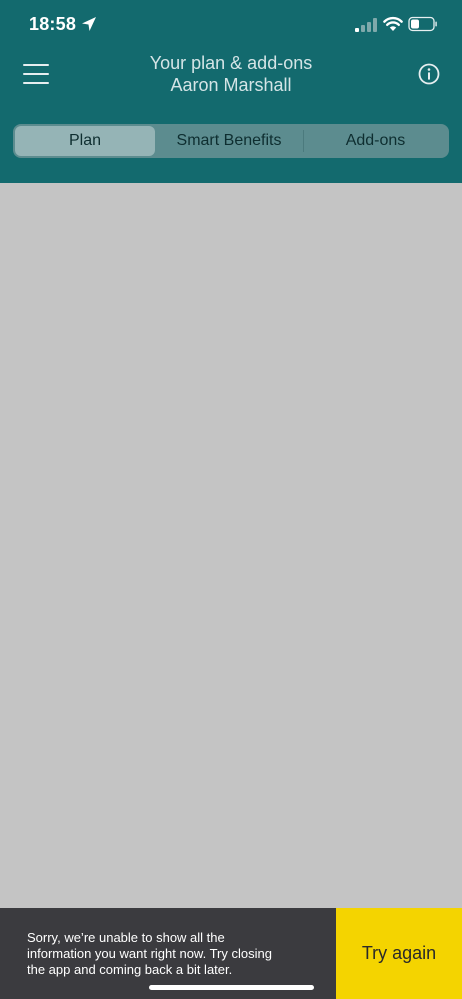 Image resolution: width=462 pixels, height=999 pixels. I want to click on home-indicator, so click(231, 987).